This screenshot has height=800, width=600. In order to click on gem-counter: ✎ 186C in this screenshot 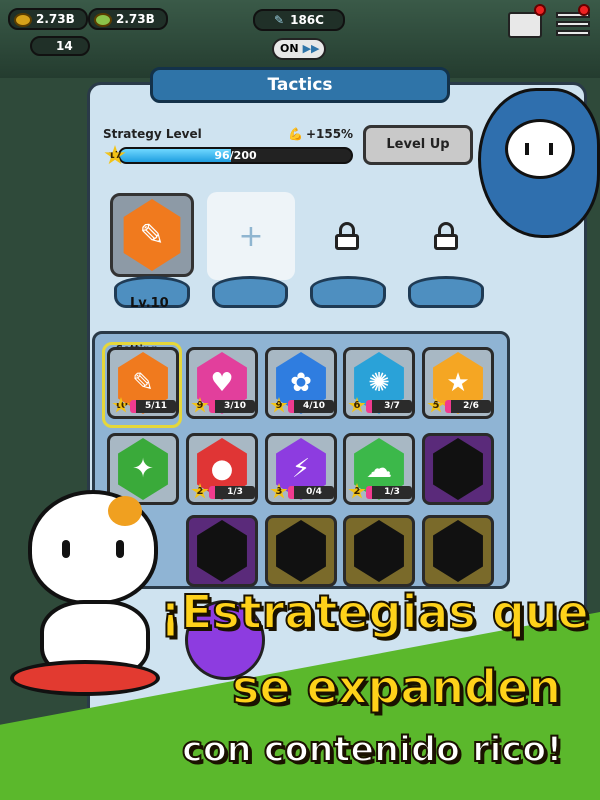, I will do `click(299, 20)`.